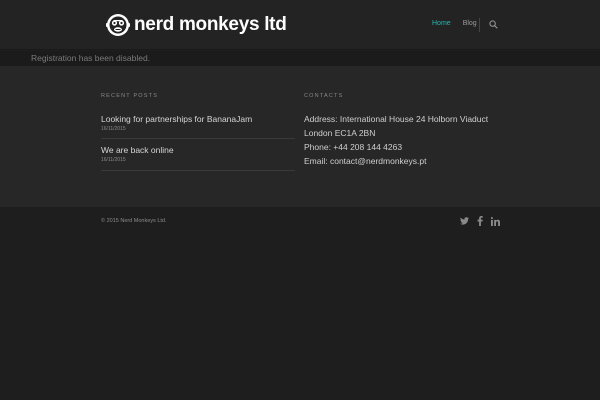 The image size is (600, 400). What do you see at coordinates (198, 119) in the screenshot?
I see `post-link: Looking for partnerships for BananaJam` at bounding box center [198, 119].